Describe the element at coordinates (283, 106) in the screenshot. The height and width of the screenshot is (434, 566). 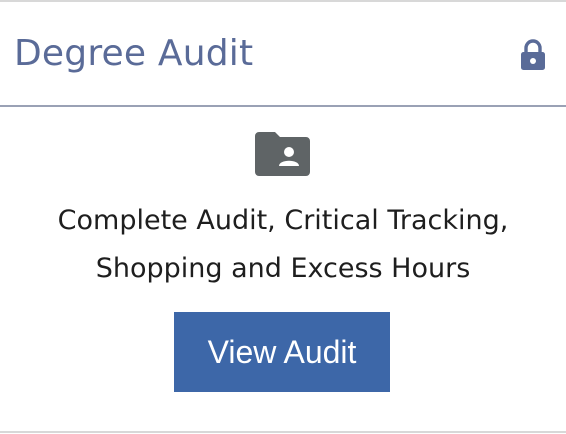
I see `header-divider` at that location.